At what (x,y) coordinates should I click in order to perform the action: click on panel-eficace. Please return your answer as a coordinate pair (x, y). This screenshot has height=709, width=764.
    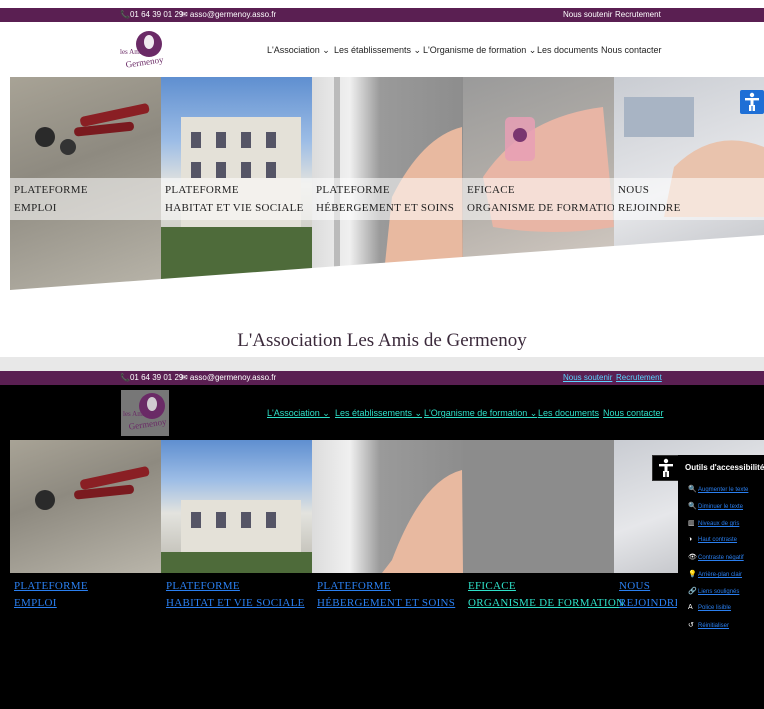
    Looking at the image, I should click on (538, 506).